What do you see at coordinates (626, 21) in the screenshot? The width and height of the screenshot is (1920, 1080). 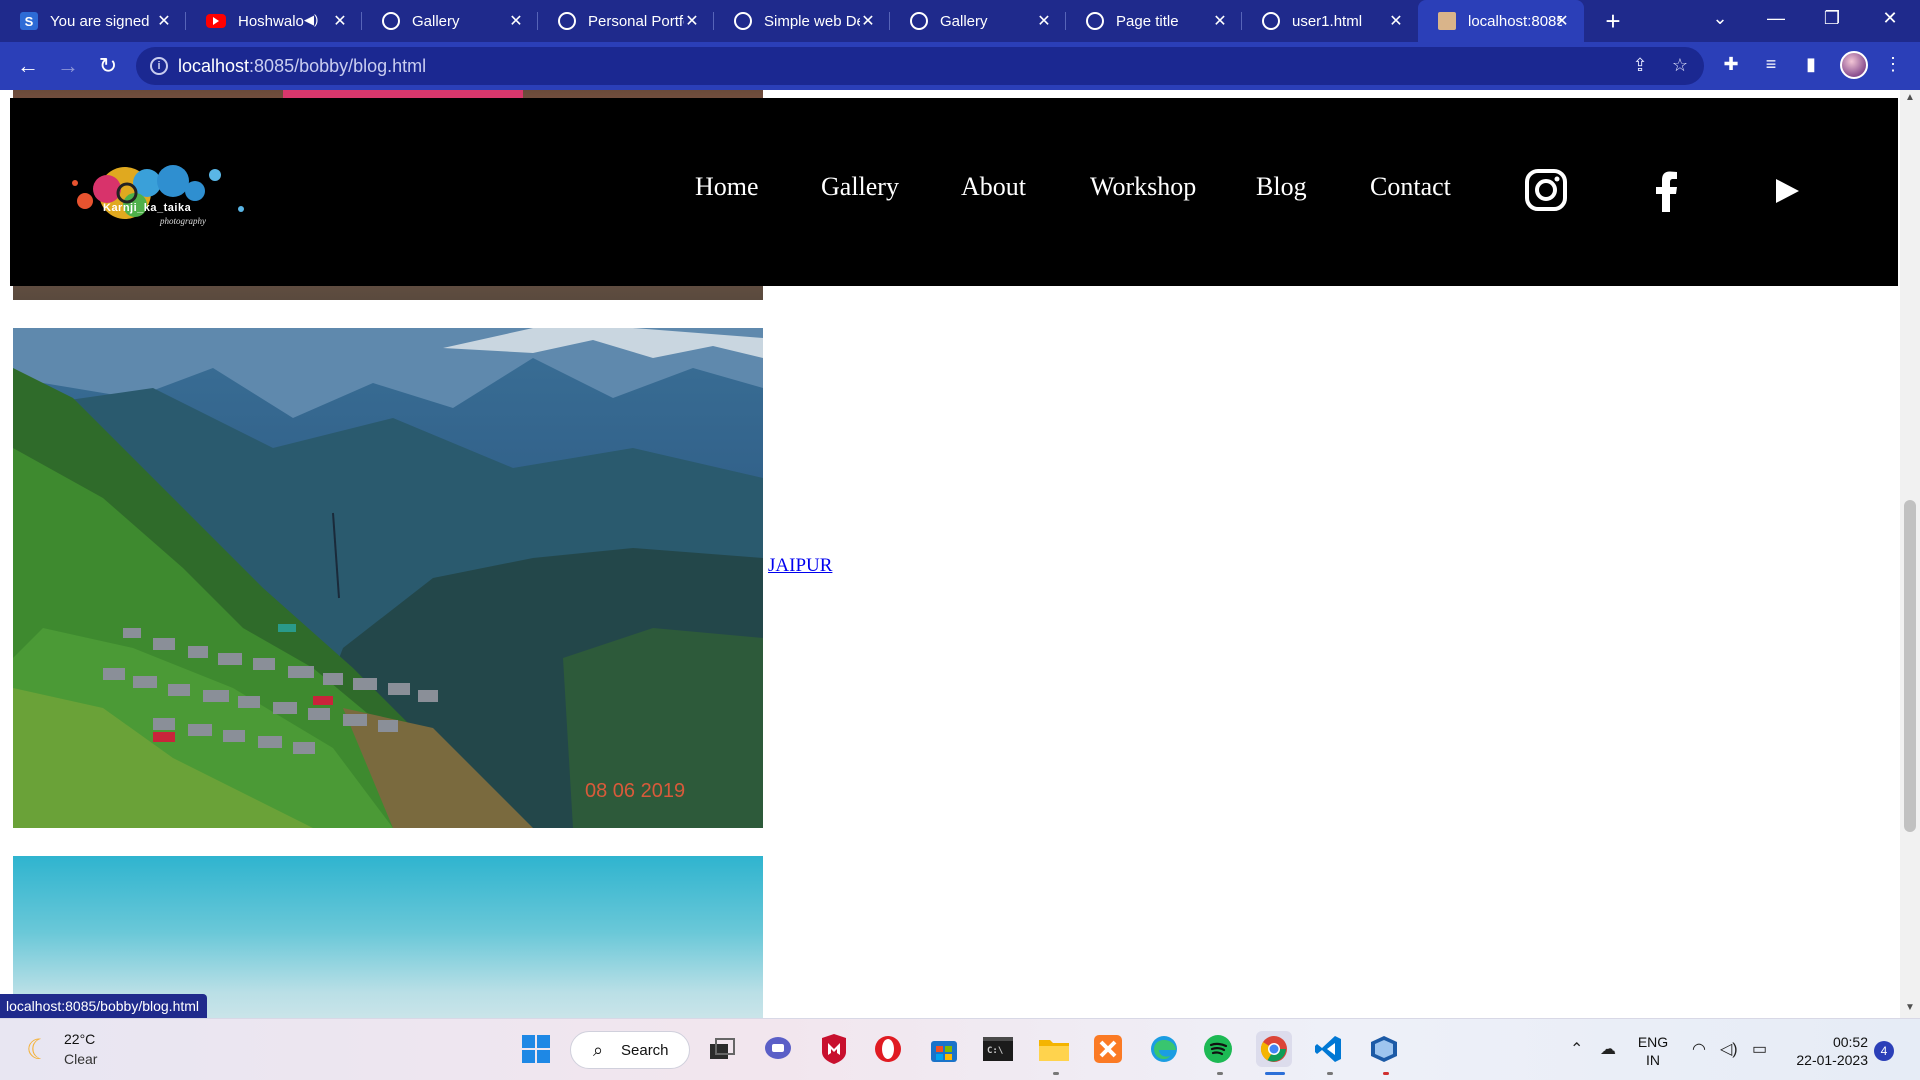 I see `tab-personal-portfolio: Personal Portfo ✕` at bounding box center [626, 21].